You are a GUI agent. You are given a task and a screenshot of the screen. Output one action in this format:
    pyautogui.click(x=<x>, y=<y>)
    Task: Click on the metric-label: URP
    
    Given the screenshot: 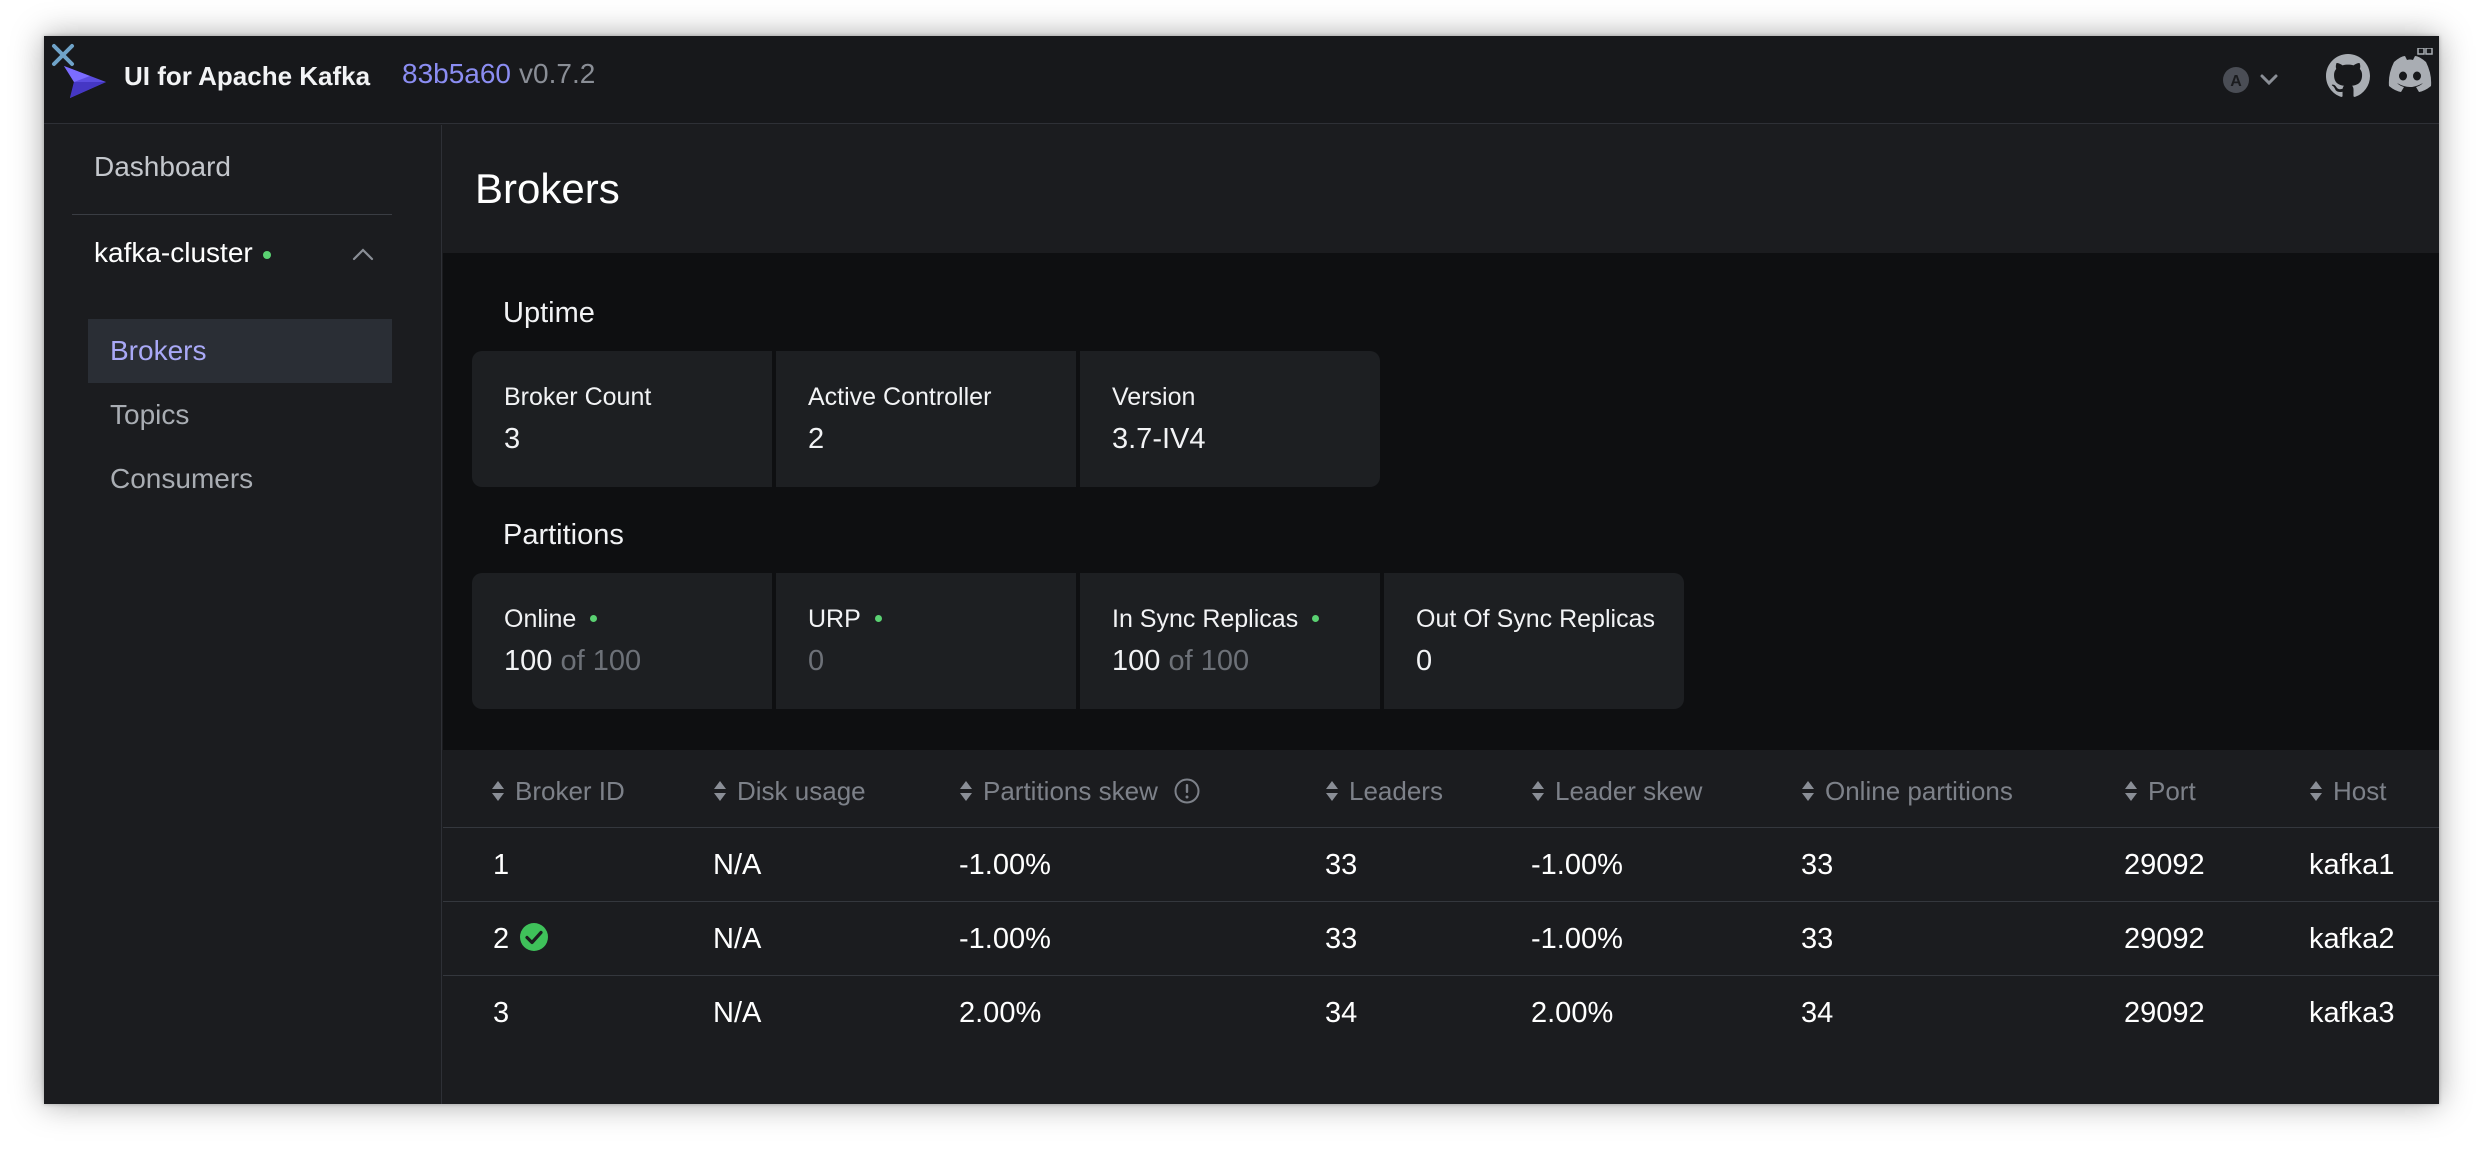 What is the action you would take?
    pyautogui.click(x=845, y=619)
    